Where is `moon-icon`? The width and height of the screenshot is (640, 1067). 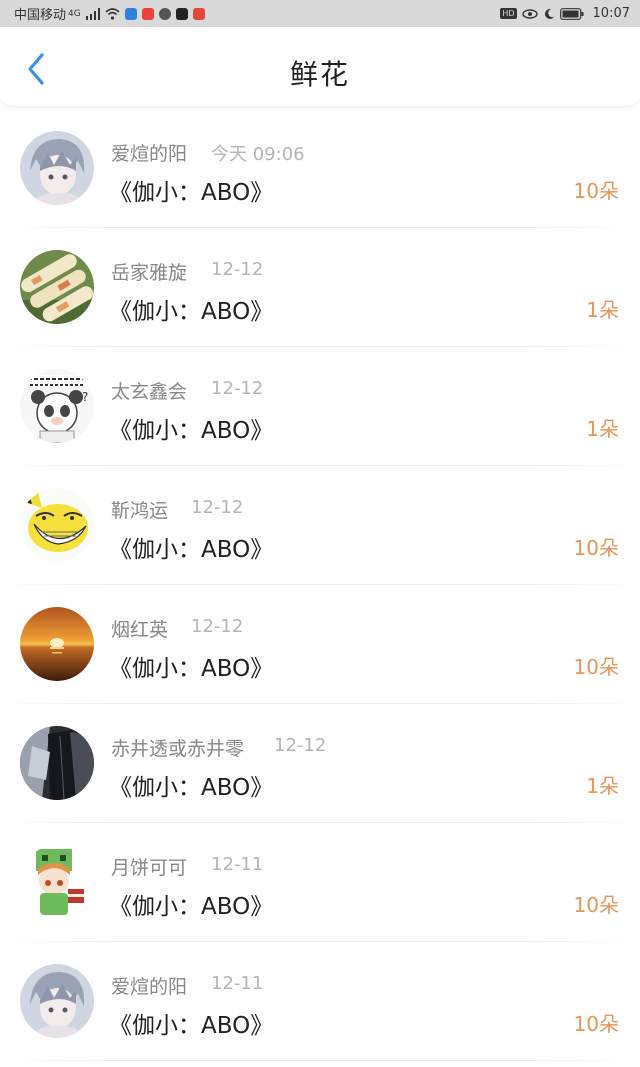 moon-icon is located at coordinates (549, 14).